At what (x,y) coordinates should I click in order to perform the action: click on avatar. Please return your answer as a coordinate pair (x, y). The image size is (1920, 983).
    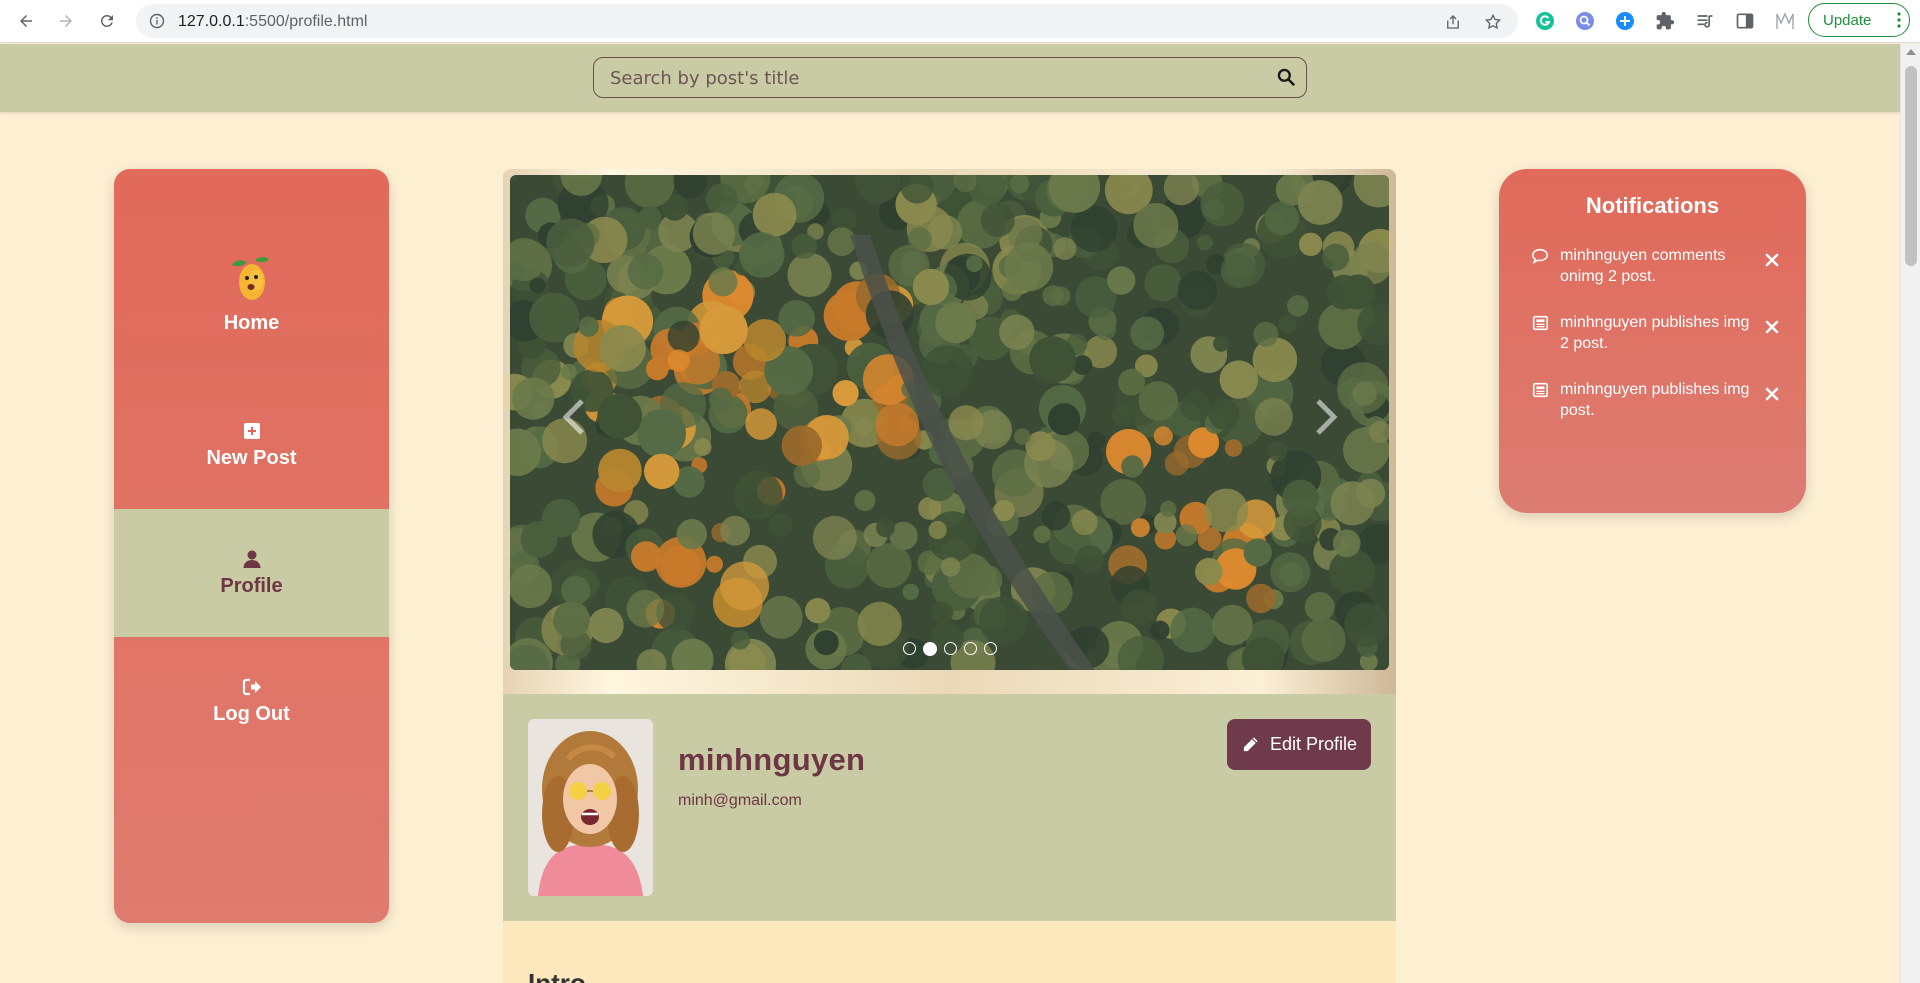
    Looking at the image, I should click on (590, 807).